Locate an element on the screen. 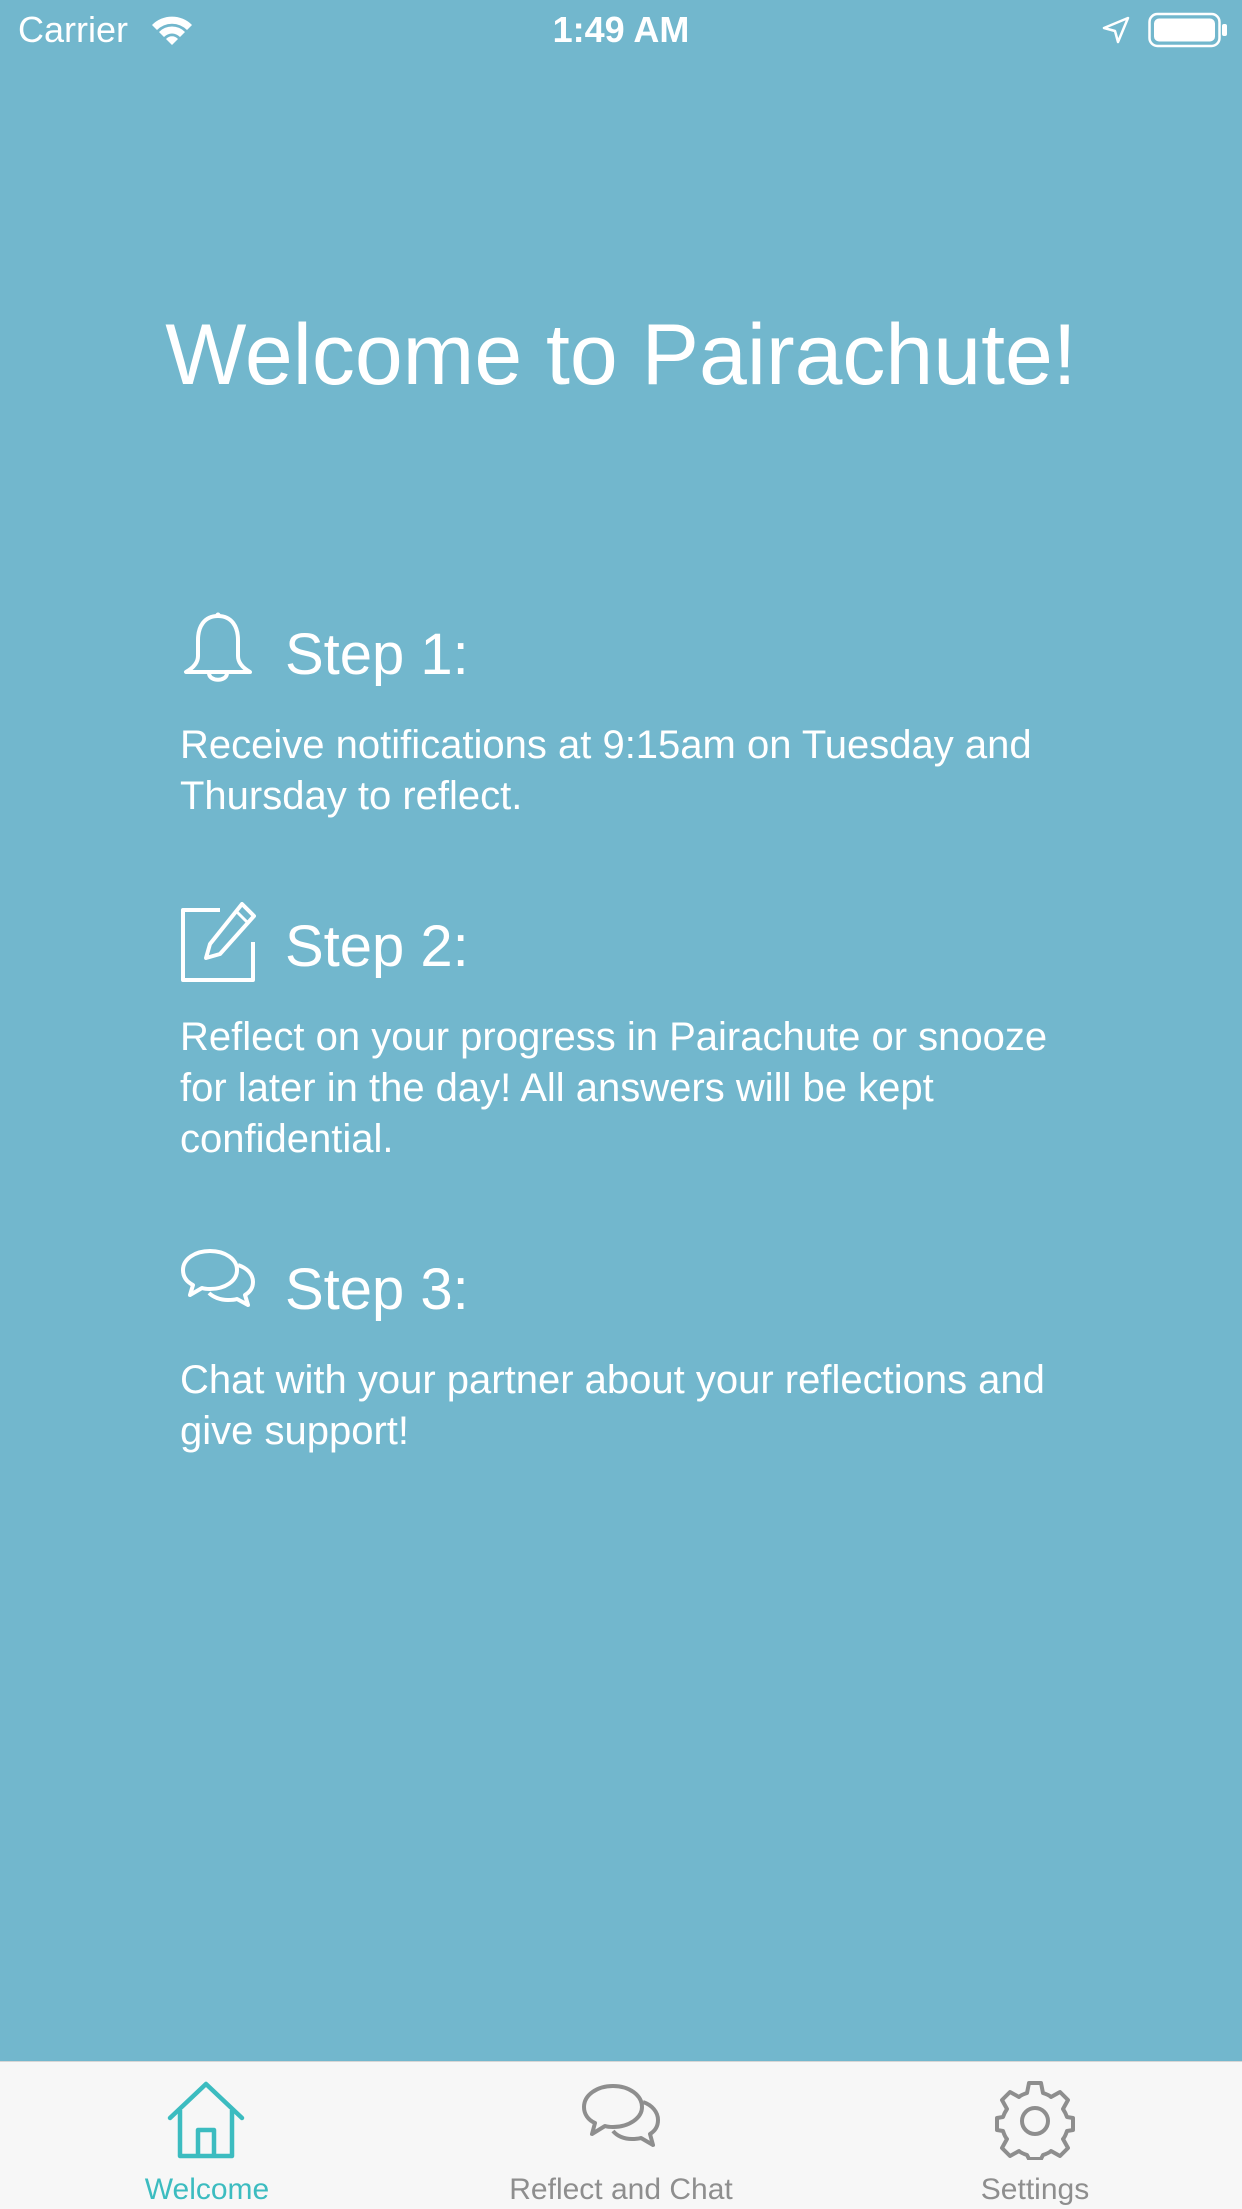 The width and height of the screenshot is (1242, 2209). battery-icon is located at coordinates (1187, 30).